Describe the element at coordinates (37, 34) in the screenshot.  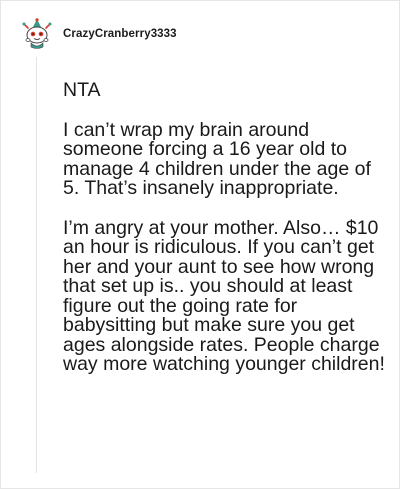
I see `snoo-avatar-icon` at that location.